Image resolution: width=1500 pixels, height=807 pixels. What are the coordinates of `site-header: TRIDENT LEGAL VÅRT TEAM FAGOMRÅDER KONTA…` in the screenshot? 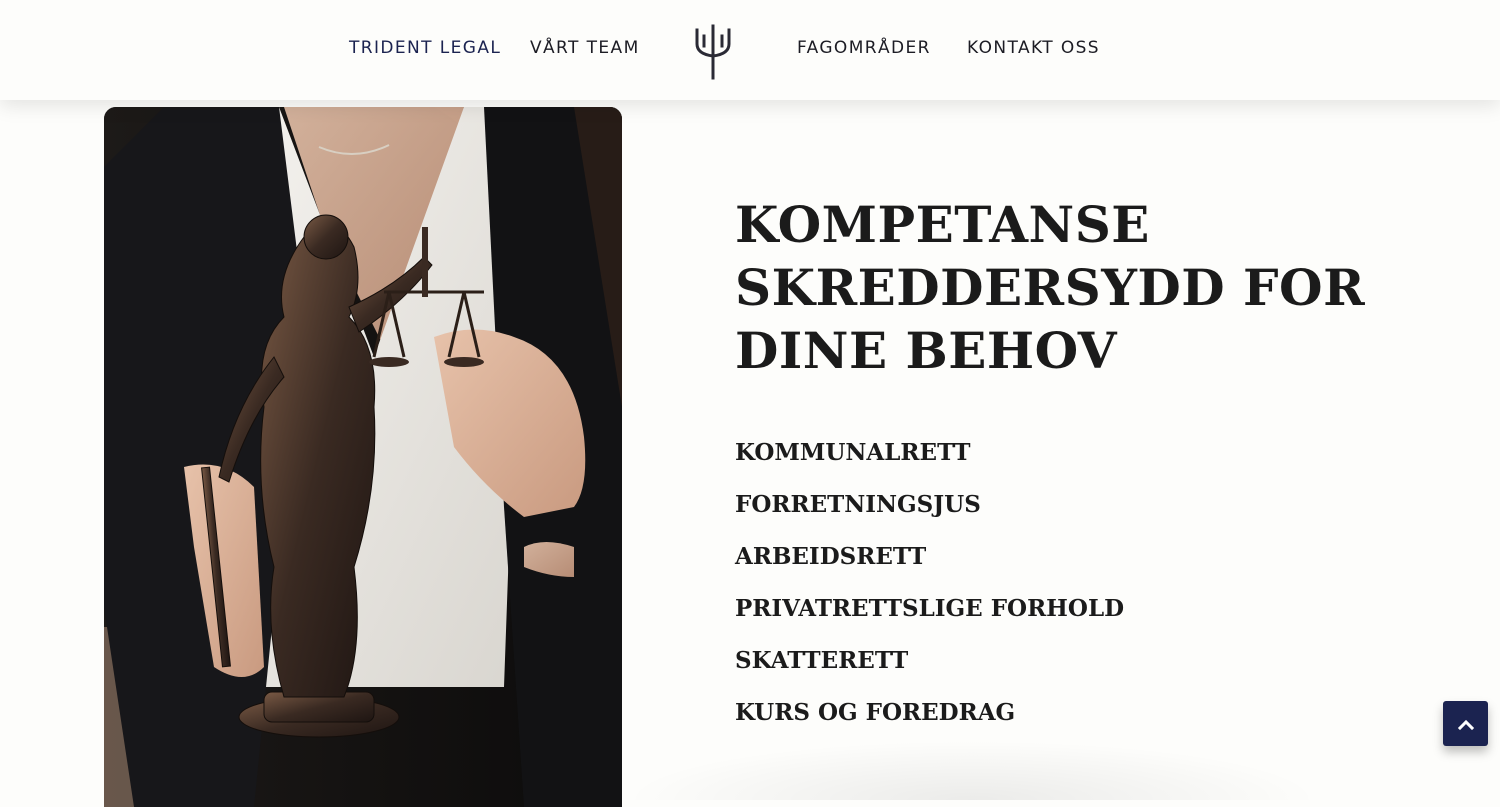 It's located at (750, 50).